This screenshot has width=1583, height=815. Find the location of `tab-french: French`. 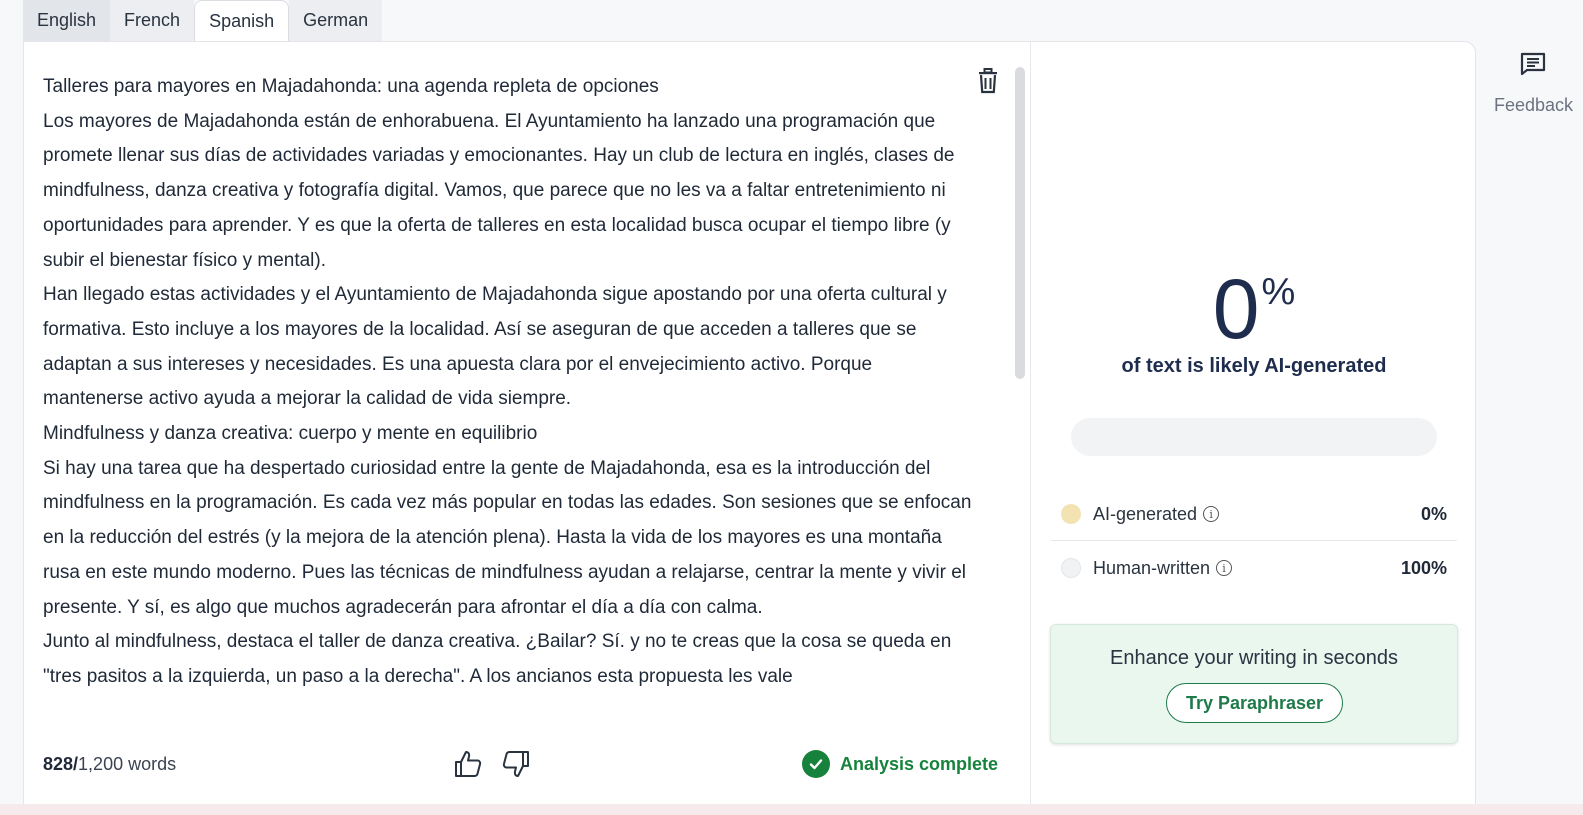

tab-french: French is located at coordinates (152, 20).